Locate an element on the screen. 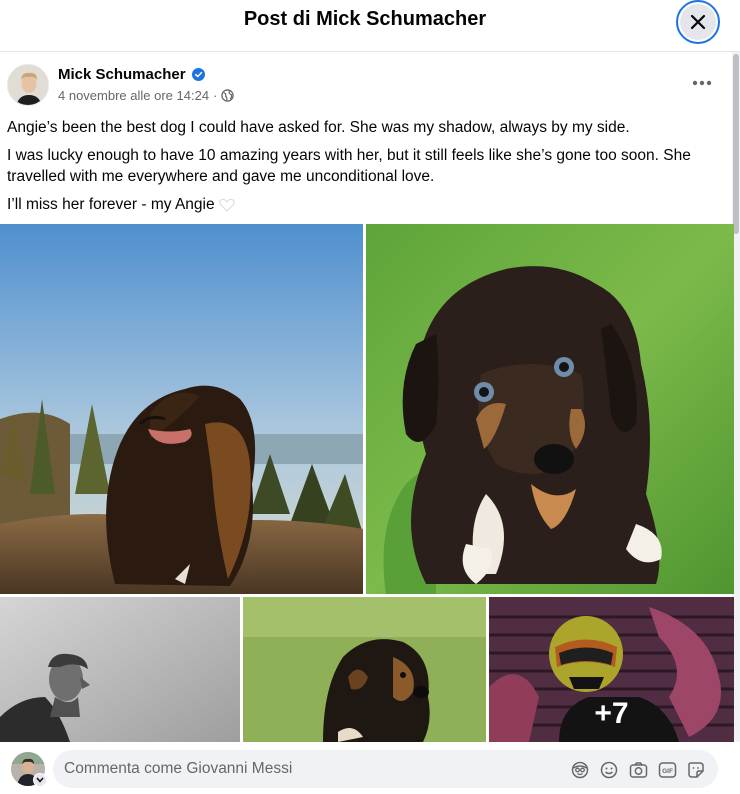  post-meta: 4 novembre alle ore 14:24 · is located at coordinates (146, 95).